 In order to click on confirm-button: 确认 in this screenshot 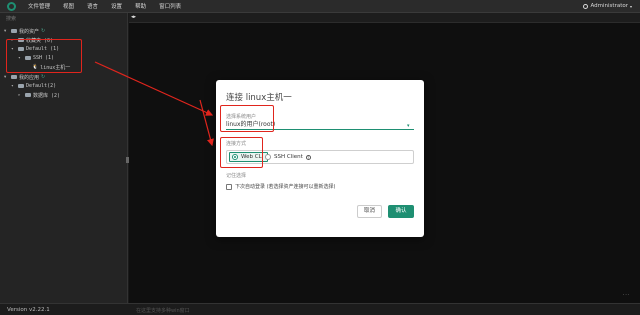, I will do `click(401, 211)`.